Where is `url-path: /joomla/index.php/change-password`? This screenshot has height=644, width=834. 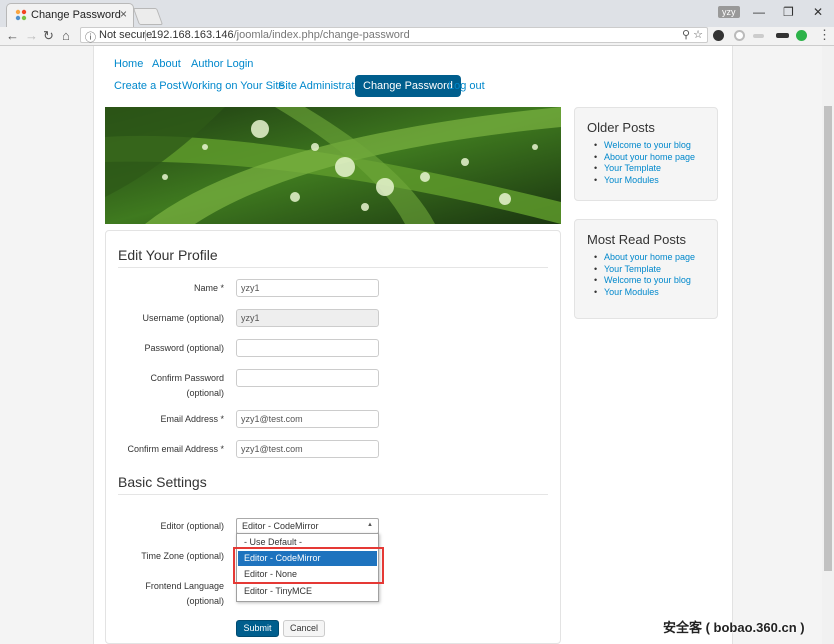
url-path: /joomla/index.php/change-password is located at coordinates (321, 35).